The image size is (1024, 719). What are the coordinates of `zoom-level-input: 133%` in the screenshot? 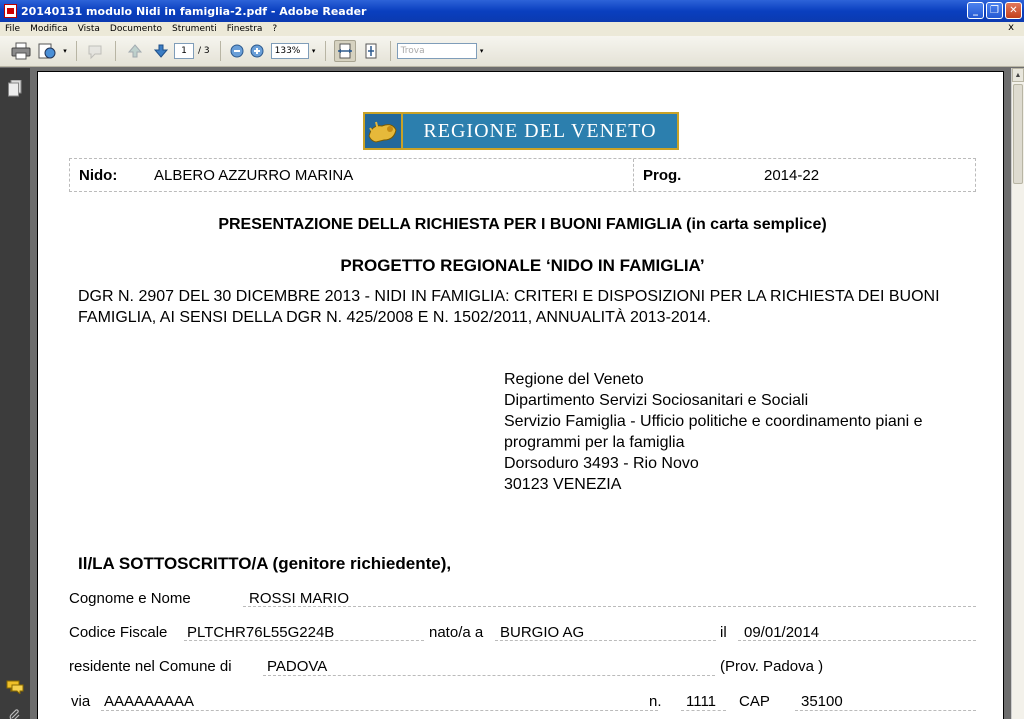 It's located at (289, 51).